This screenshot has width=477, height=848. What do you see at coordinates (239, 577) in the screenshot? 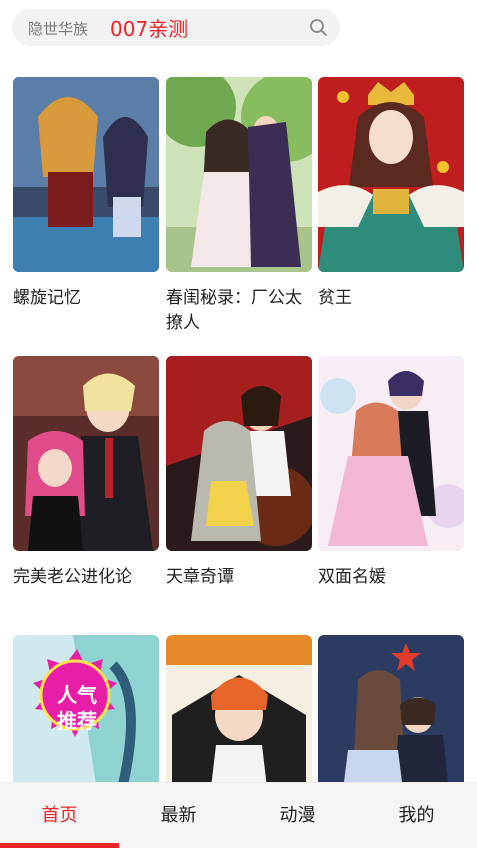
I see `comic-title: 天章奇谭` at bounding box center [239, 577].